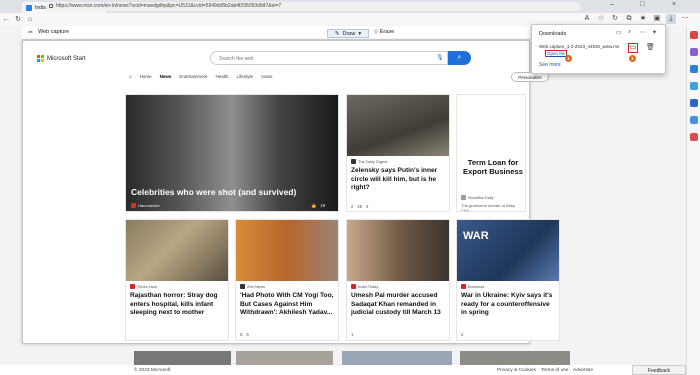 The height and width of the screenshot is (375, 700). Describe the element at coordinates (693, 137) in the screenshot. I see `add-app-icon` at that location.